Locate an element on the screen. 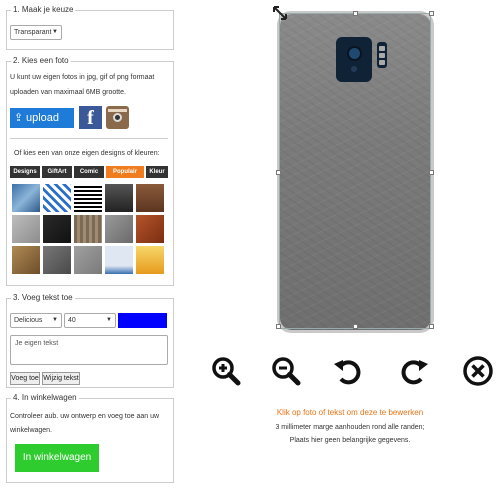 The height and width of the screenshot is (500, 500). instagram-button is located at coordinates (117, 117).